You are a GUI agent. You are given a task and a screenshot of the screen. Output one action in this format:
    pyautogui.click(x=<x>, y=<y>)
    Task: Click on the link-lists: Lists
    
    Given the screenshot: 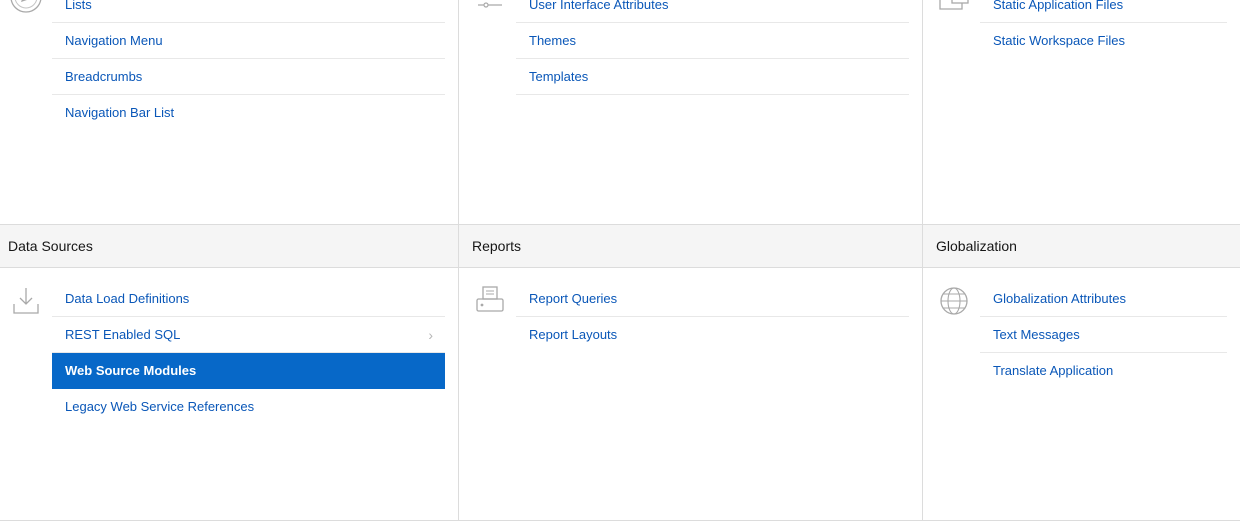 What is the action you would take?
    pyautogui.click(x=248, y=11)
    